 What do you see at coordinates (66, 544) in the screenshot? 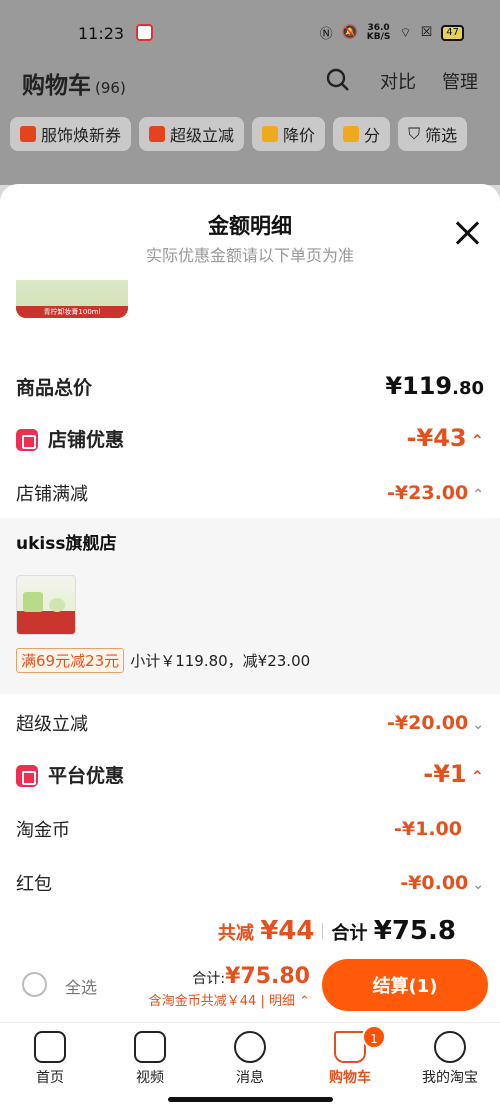
I see `shop-name: ukiss旗舰店` at bounding box center [66, 544].